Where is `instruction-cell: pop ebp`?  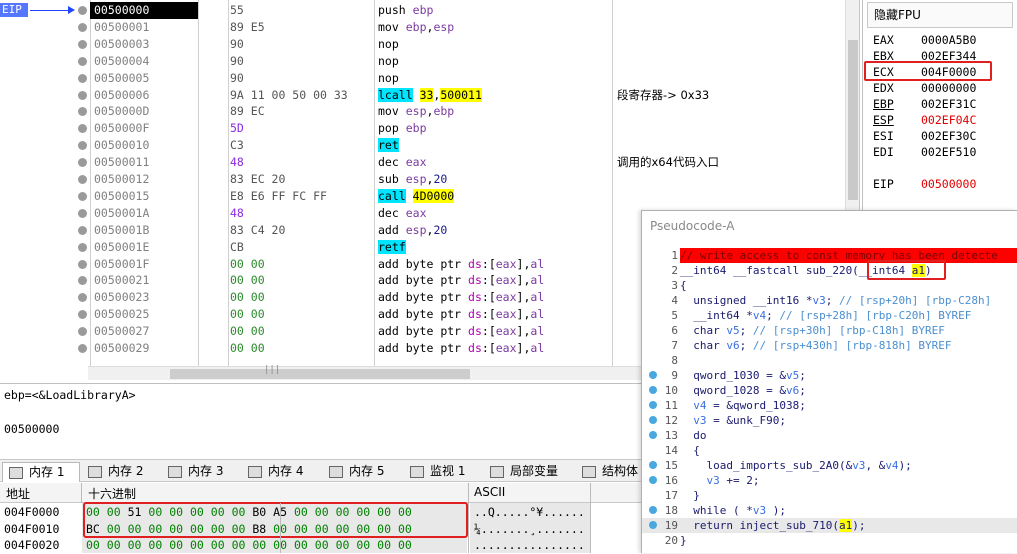 instruction-cell: pop ebp is located at coordinates (495, 128).